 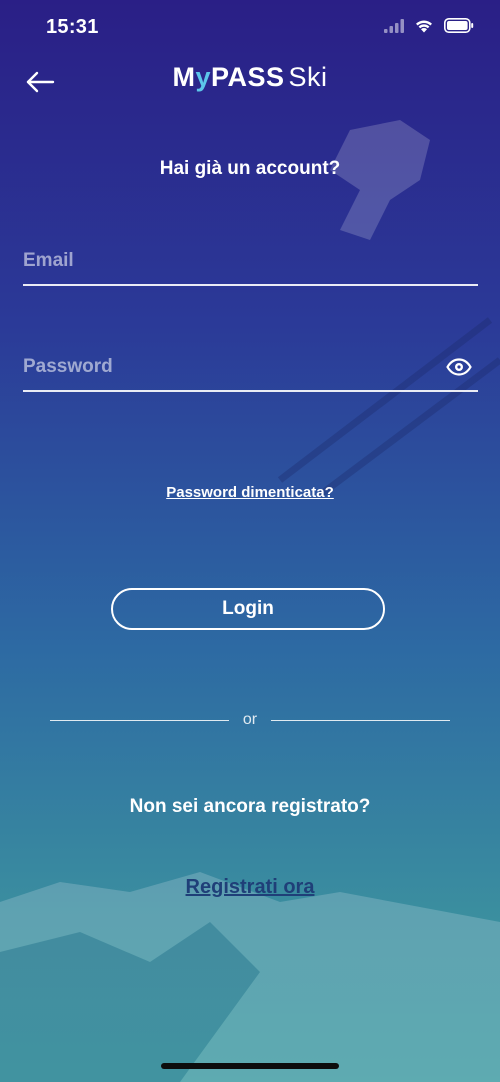 What do you see at coordinates (223, 261) in the screenshot?
I see `email-input` at bounding box center [223, 261].